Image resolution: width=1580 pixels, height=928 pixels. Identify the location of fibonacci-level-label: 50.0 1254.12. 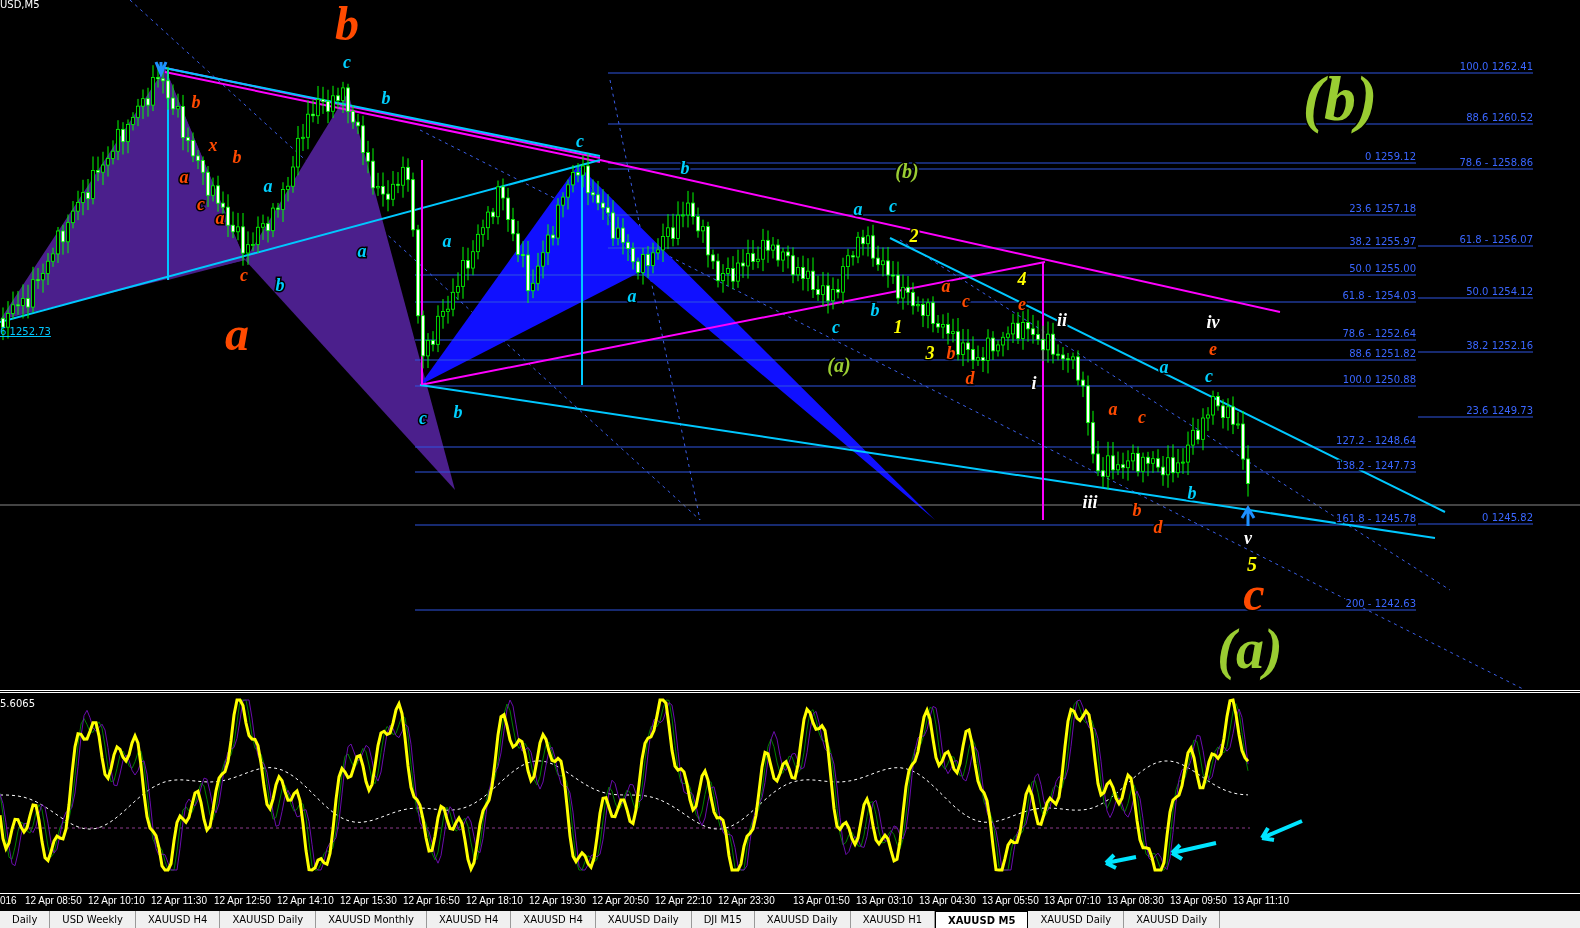
(1499, 291).